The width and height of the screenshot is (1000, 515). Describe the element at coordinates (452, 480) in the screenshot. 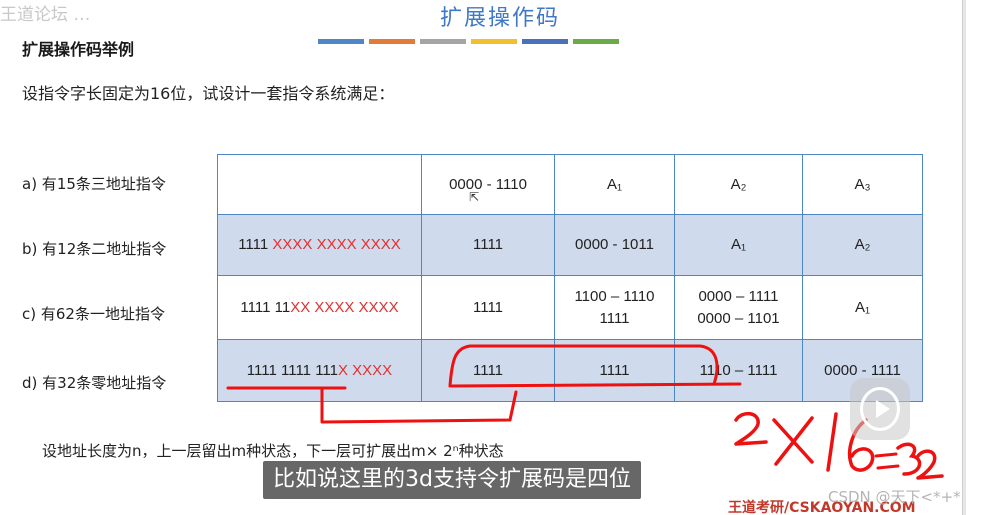

I see `video-caption: 比如说这里的3d支持令扩展码是四位` at that location.